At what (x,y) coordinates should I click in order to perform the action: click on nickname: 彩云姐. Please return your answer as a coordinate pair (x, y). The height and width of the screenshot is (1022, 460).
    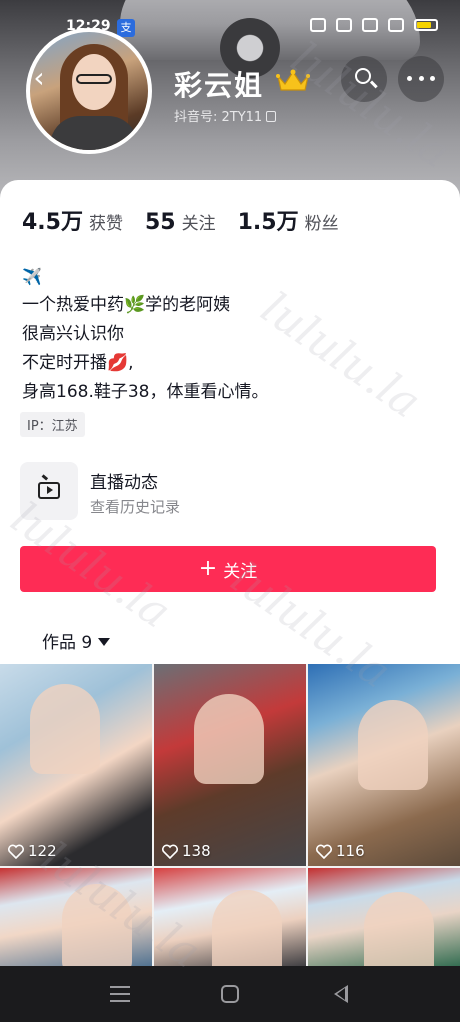
    Looking at the image, I should click on (219, 85).